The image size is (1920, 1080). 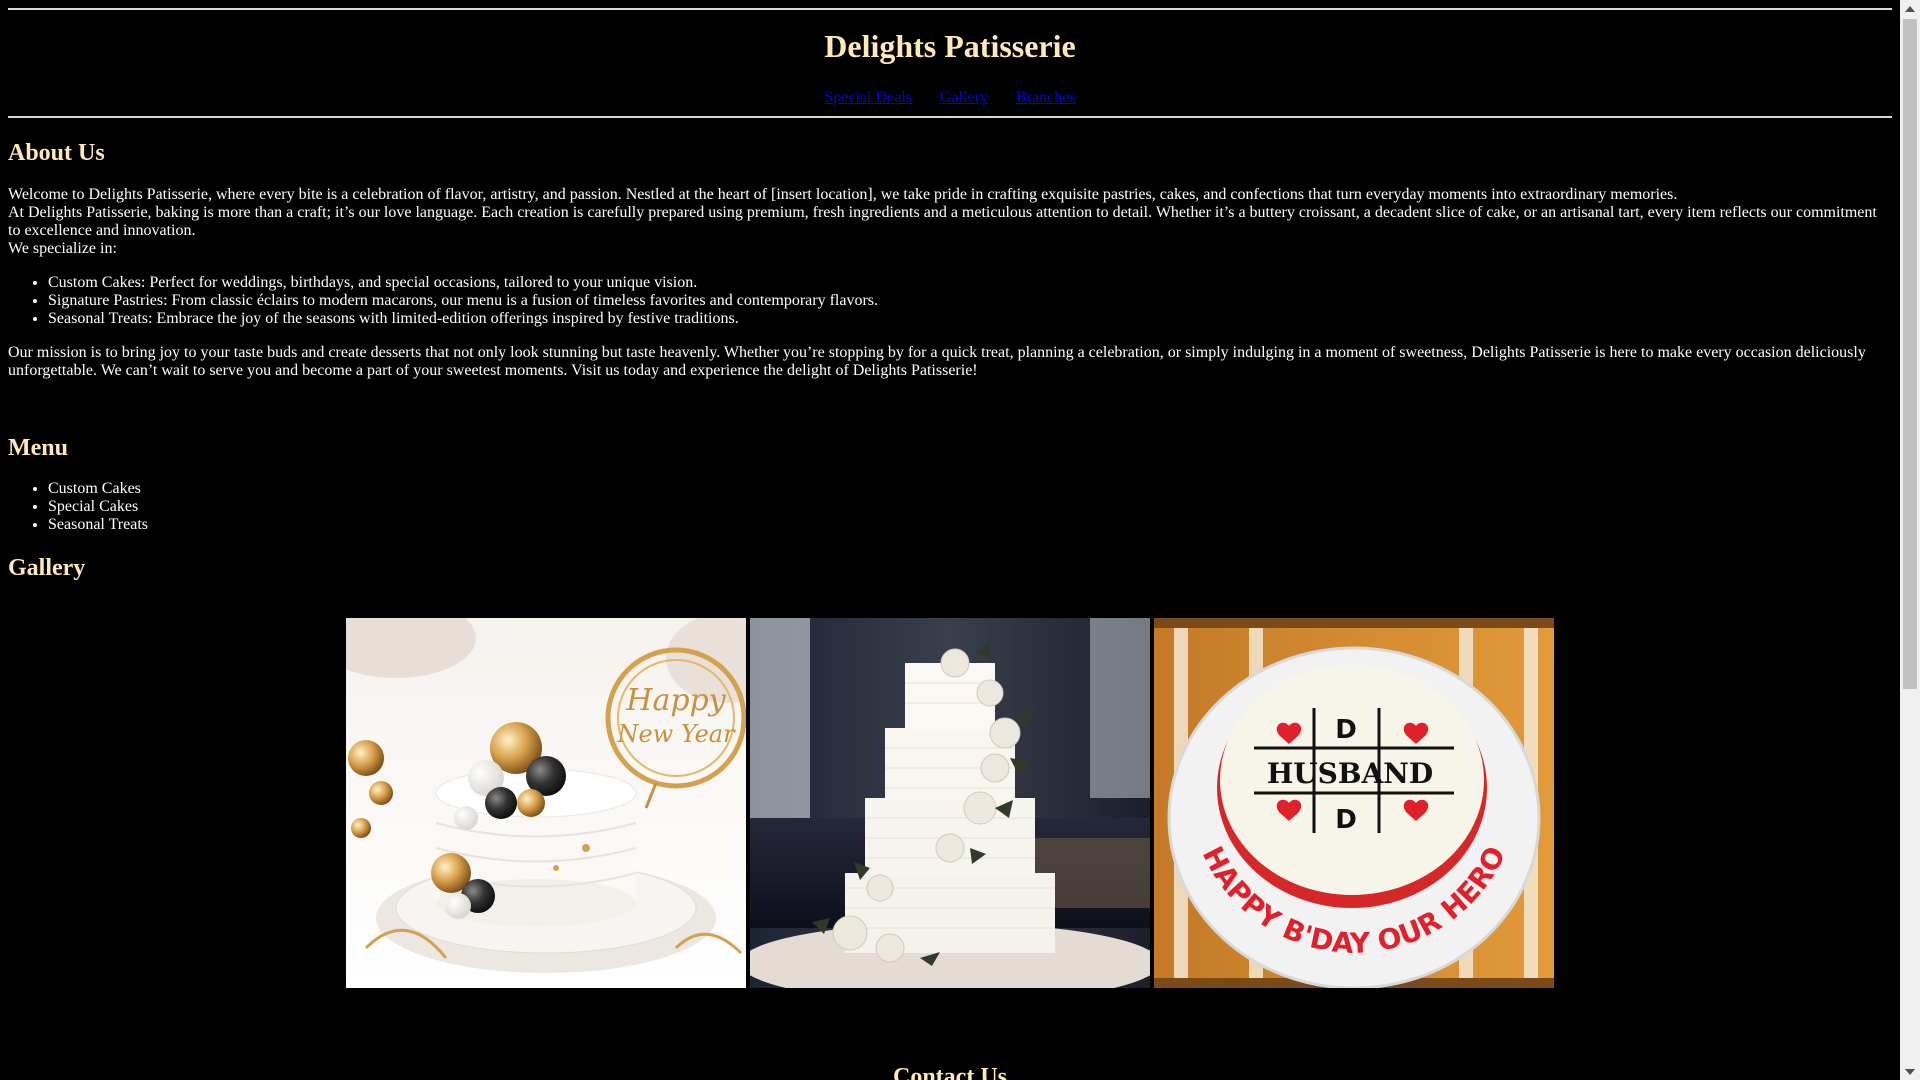 I want to click on top-divider, so click(x=950, y=9).